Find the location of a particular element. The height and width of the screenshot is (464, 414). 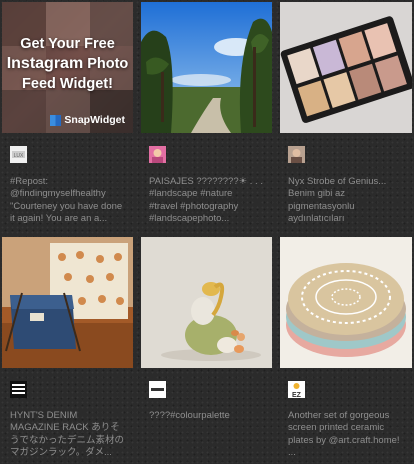

post-caption: ????#colourpalette is located at coordinates (211, 435).